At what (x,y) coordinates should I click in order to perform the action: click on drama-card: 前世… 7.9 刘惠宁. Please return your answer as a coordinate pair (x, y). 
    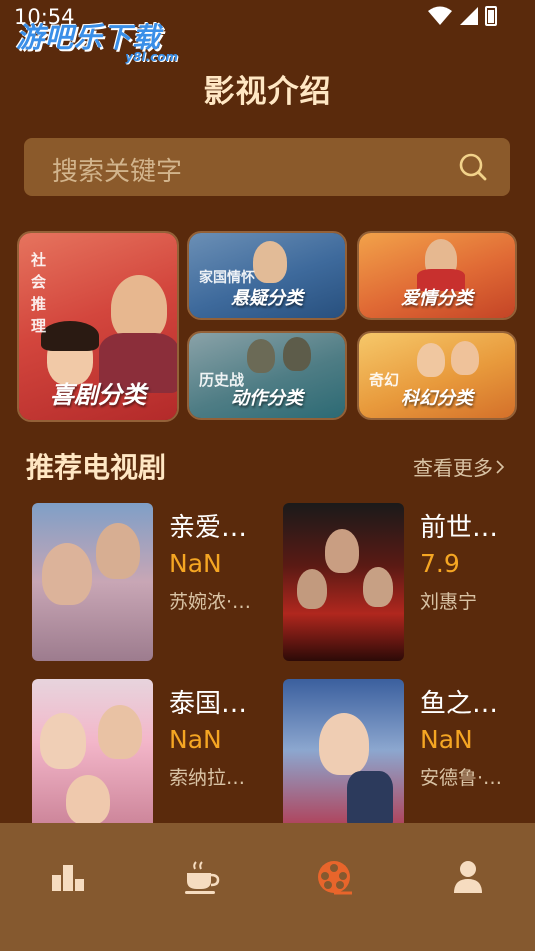
    Looking at the image, I should click on (403, 583).